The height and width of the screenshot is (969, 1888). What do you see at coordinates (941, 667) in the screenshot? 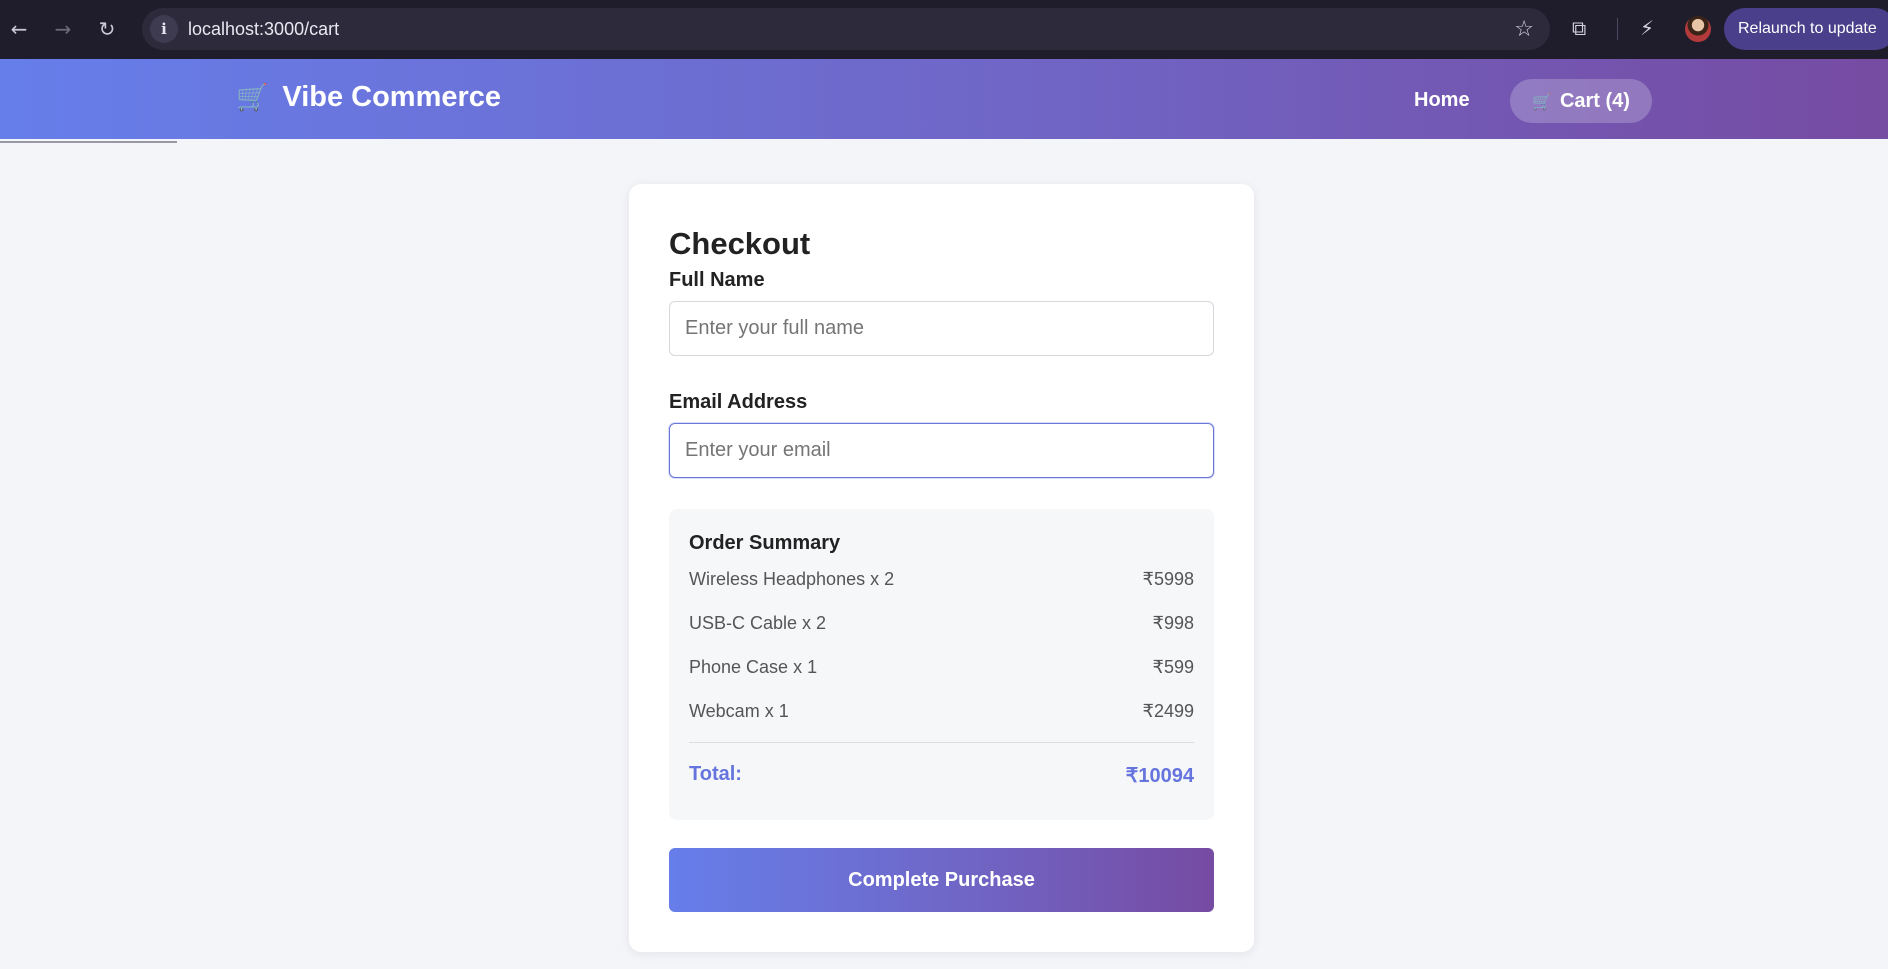
I see `list-item: Phone Case x 1 ₹599` at bounding box center [941, 667].